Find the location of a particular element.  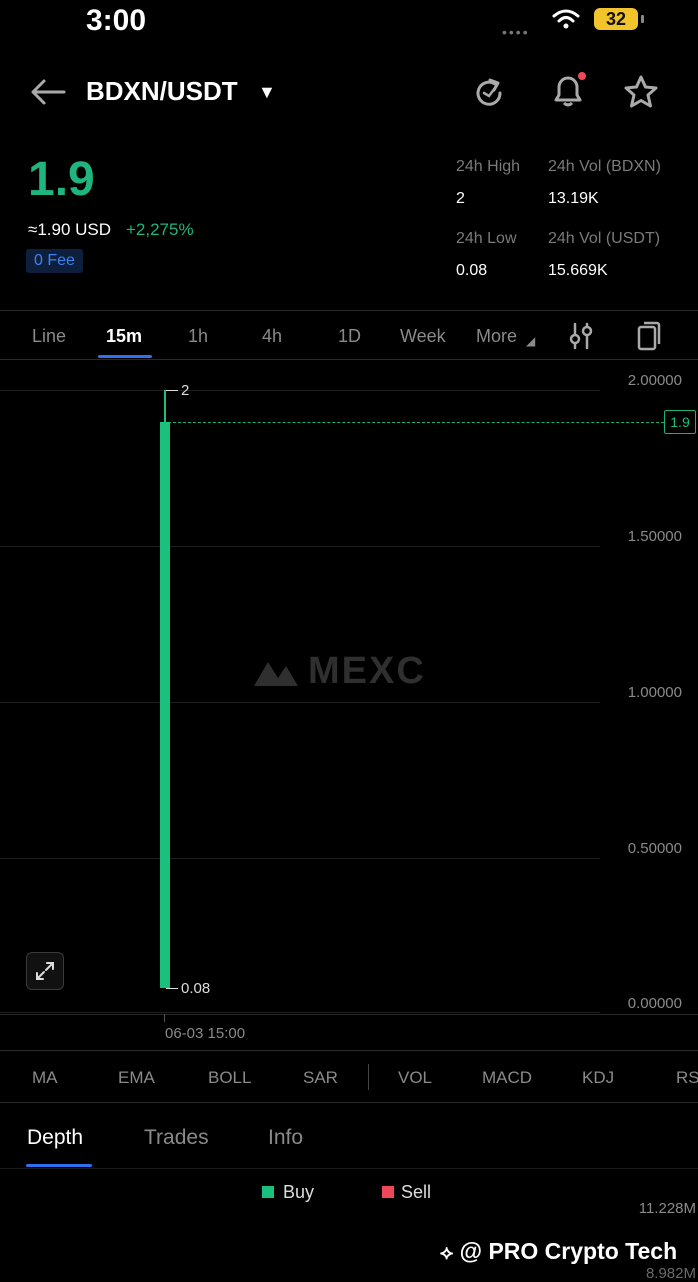

battery-indicator: 32 is located at coordinates (619, 19).